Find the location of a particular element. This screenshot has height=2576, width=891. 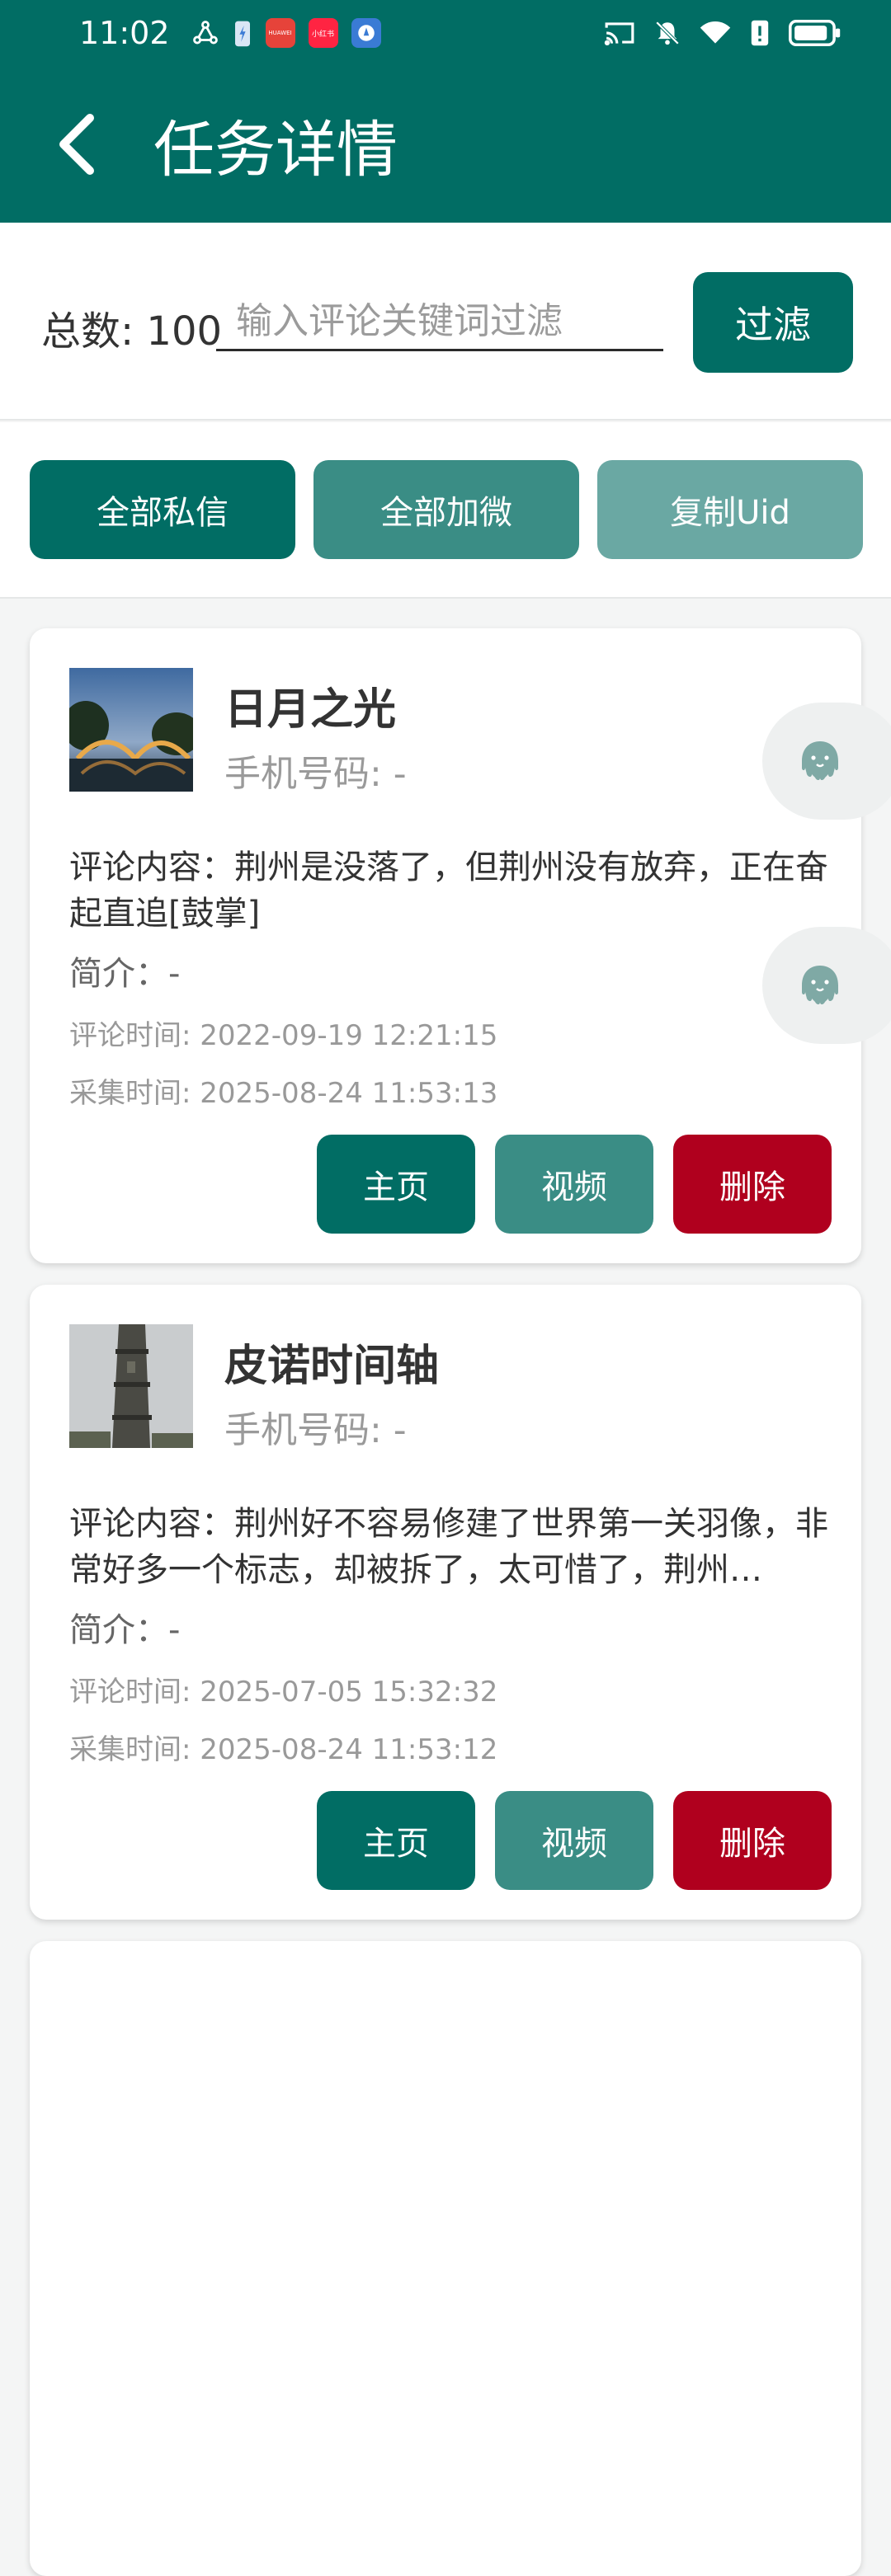

back-arrow-icon is located at coordinates (76, 144).